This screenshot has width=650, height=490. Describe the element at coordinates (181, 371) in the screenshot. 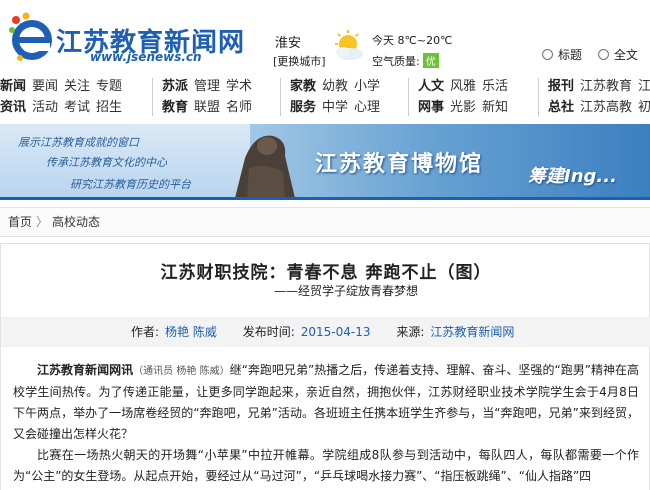

I see `lead-reporters: （通讯员 杨艳 陈威）` at that location.